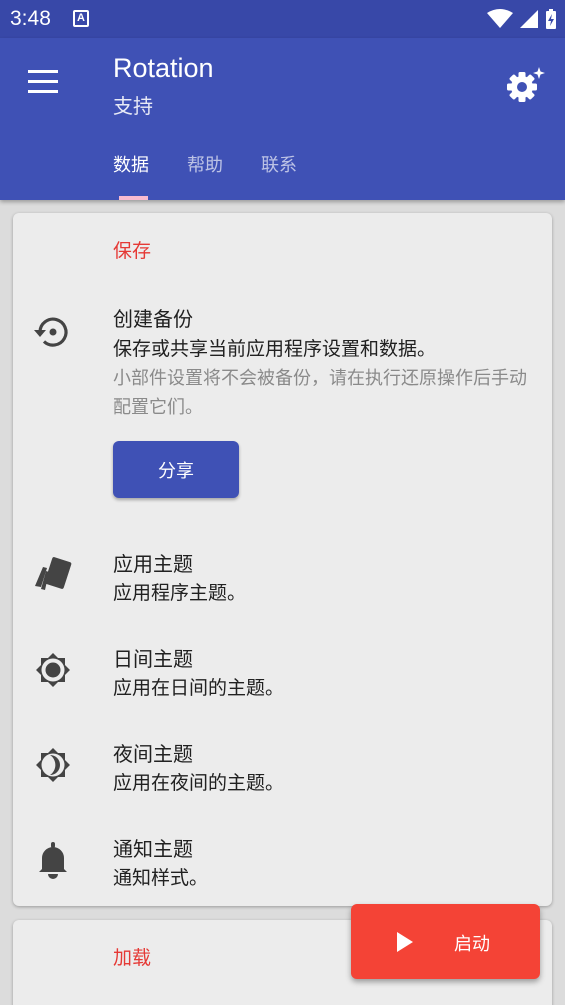 This screenshot has height=1005, width=565. Describe the element at coordinates (279, 172) in the screenshot. I see `tab-contact: 联系` at that location.